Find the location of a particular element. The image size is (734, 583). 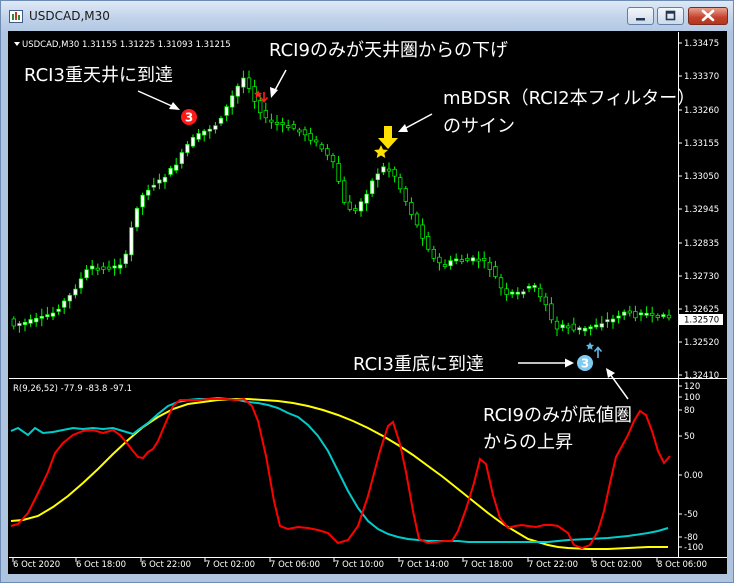

time-label: 7 Oct 02:00 is located at coordinates (230, 565).